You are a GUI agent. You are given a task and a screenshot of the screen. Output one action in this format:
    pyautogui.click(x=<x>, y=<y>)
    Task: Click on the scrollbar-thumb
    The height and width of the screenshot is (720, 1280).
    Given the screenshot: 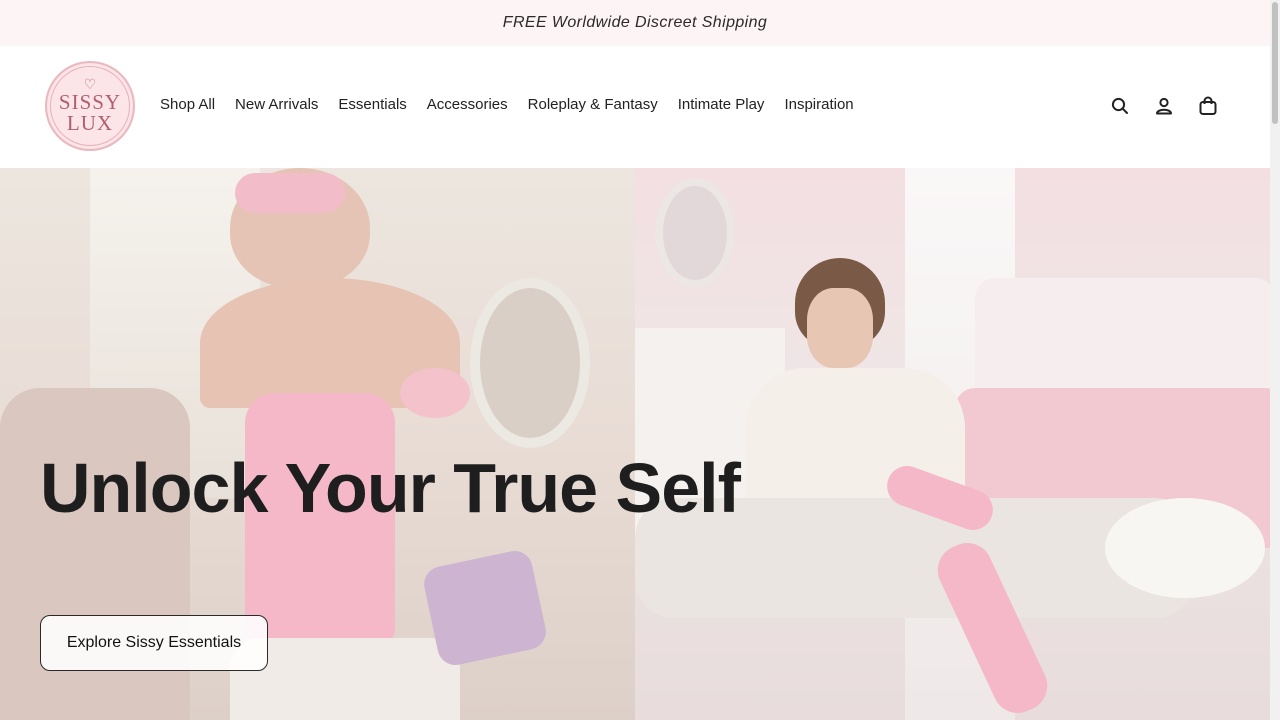 What is the action you would take?
    pyautogui.click(x=1275, y=63)
    